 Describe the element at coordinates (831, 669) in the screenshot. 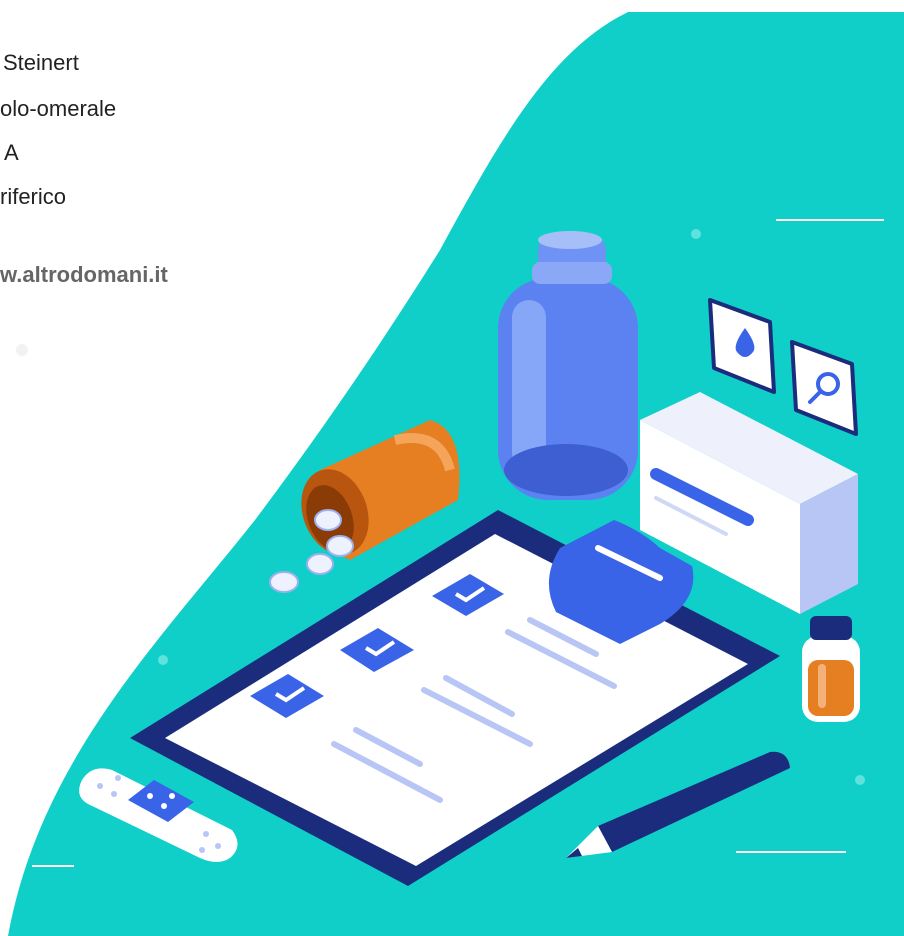

I see `vial` at that location.